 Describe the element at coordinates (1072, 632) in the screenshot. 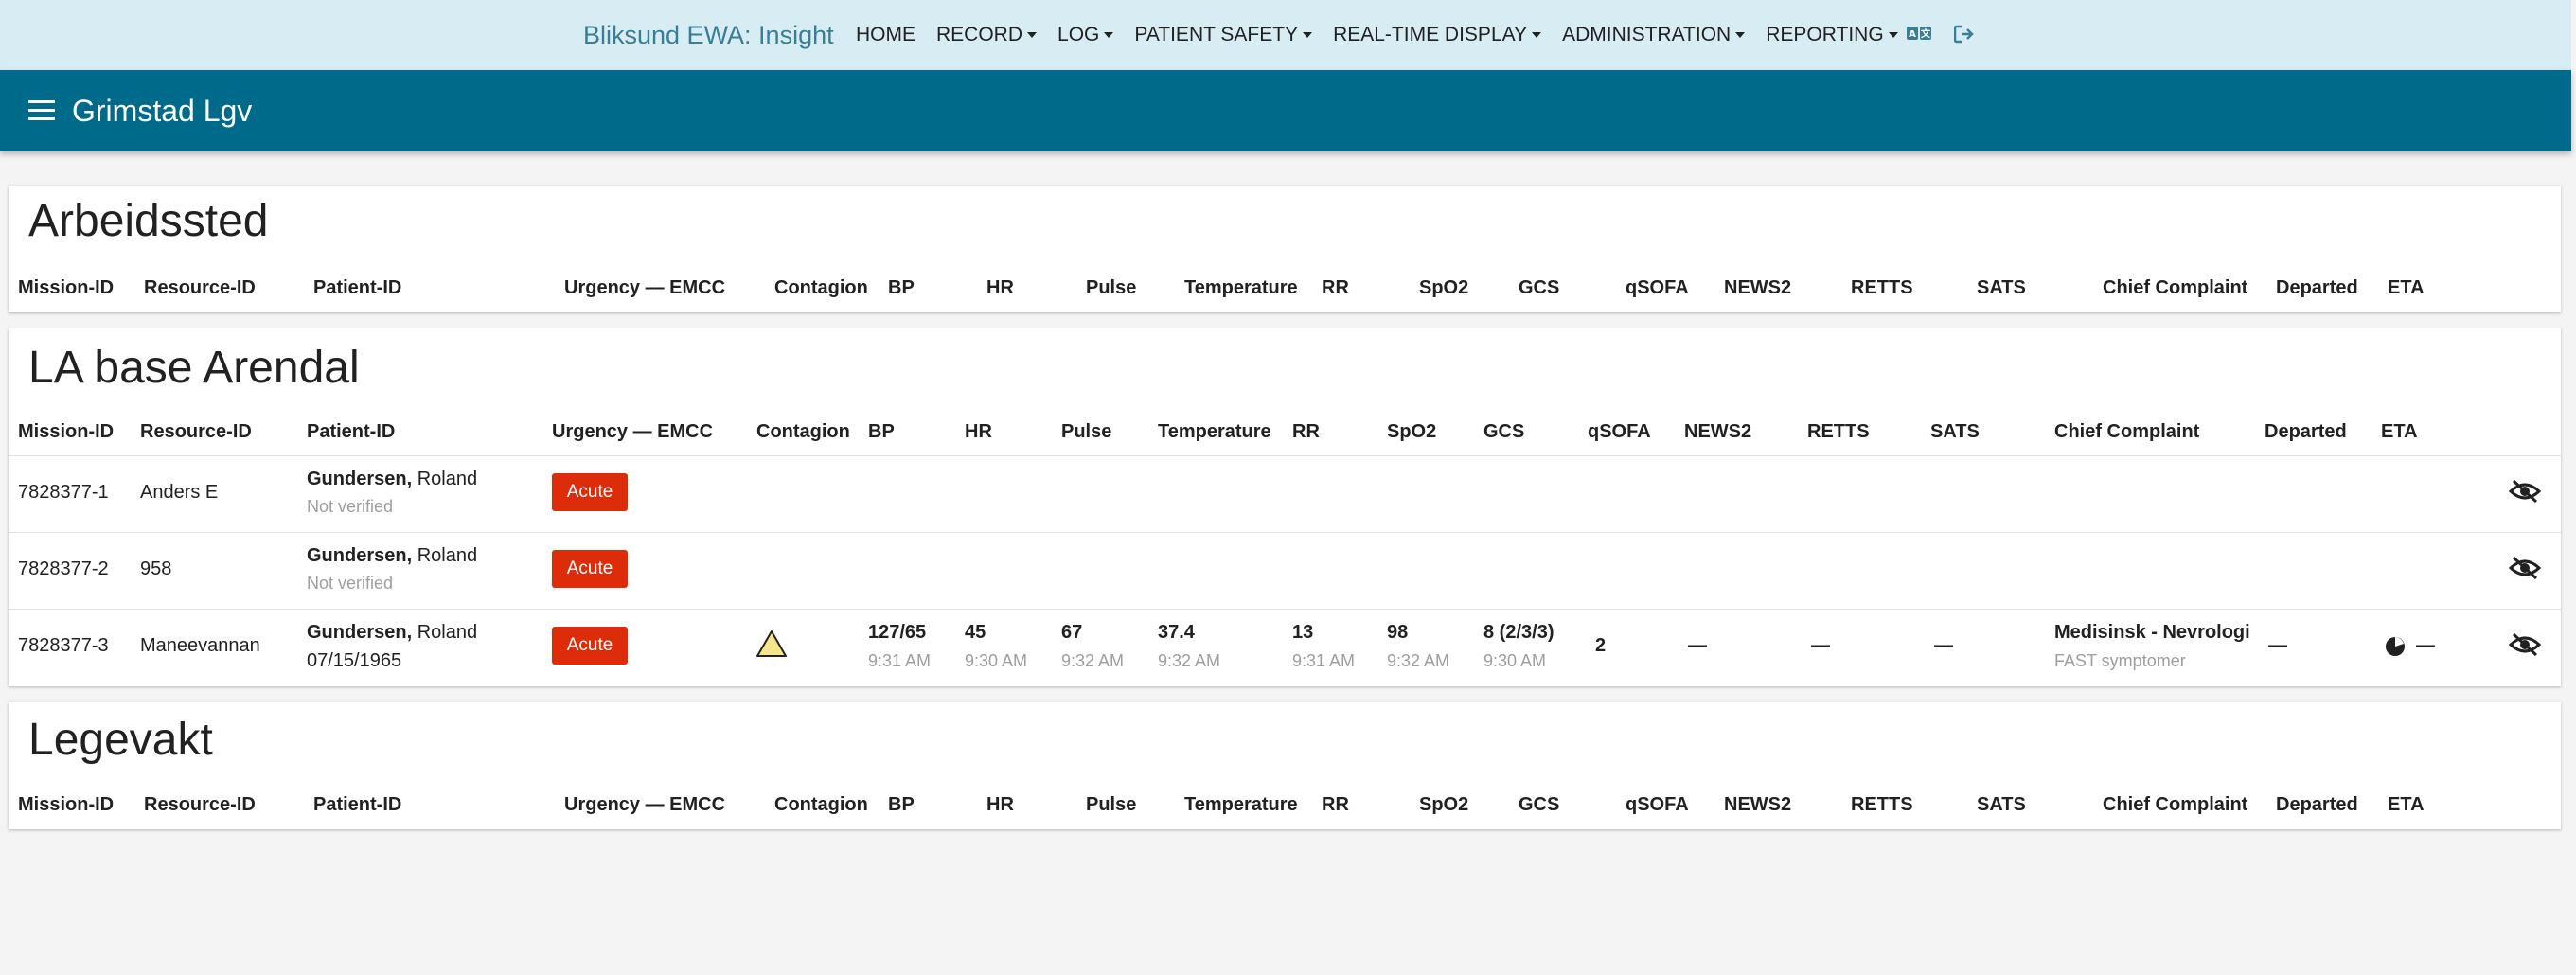

I see `pulse-value: 67` at that location.